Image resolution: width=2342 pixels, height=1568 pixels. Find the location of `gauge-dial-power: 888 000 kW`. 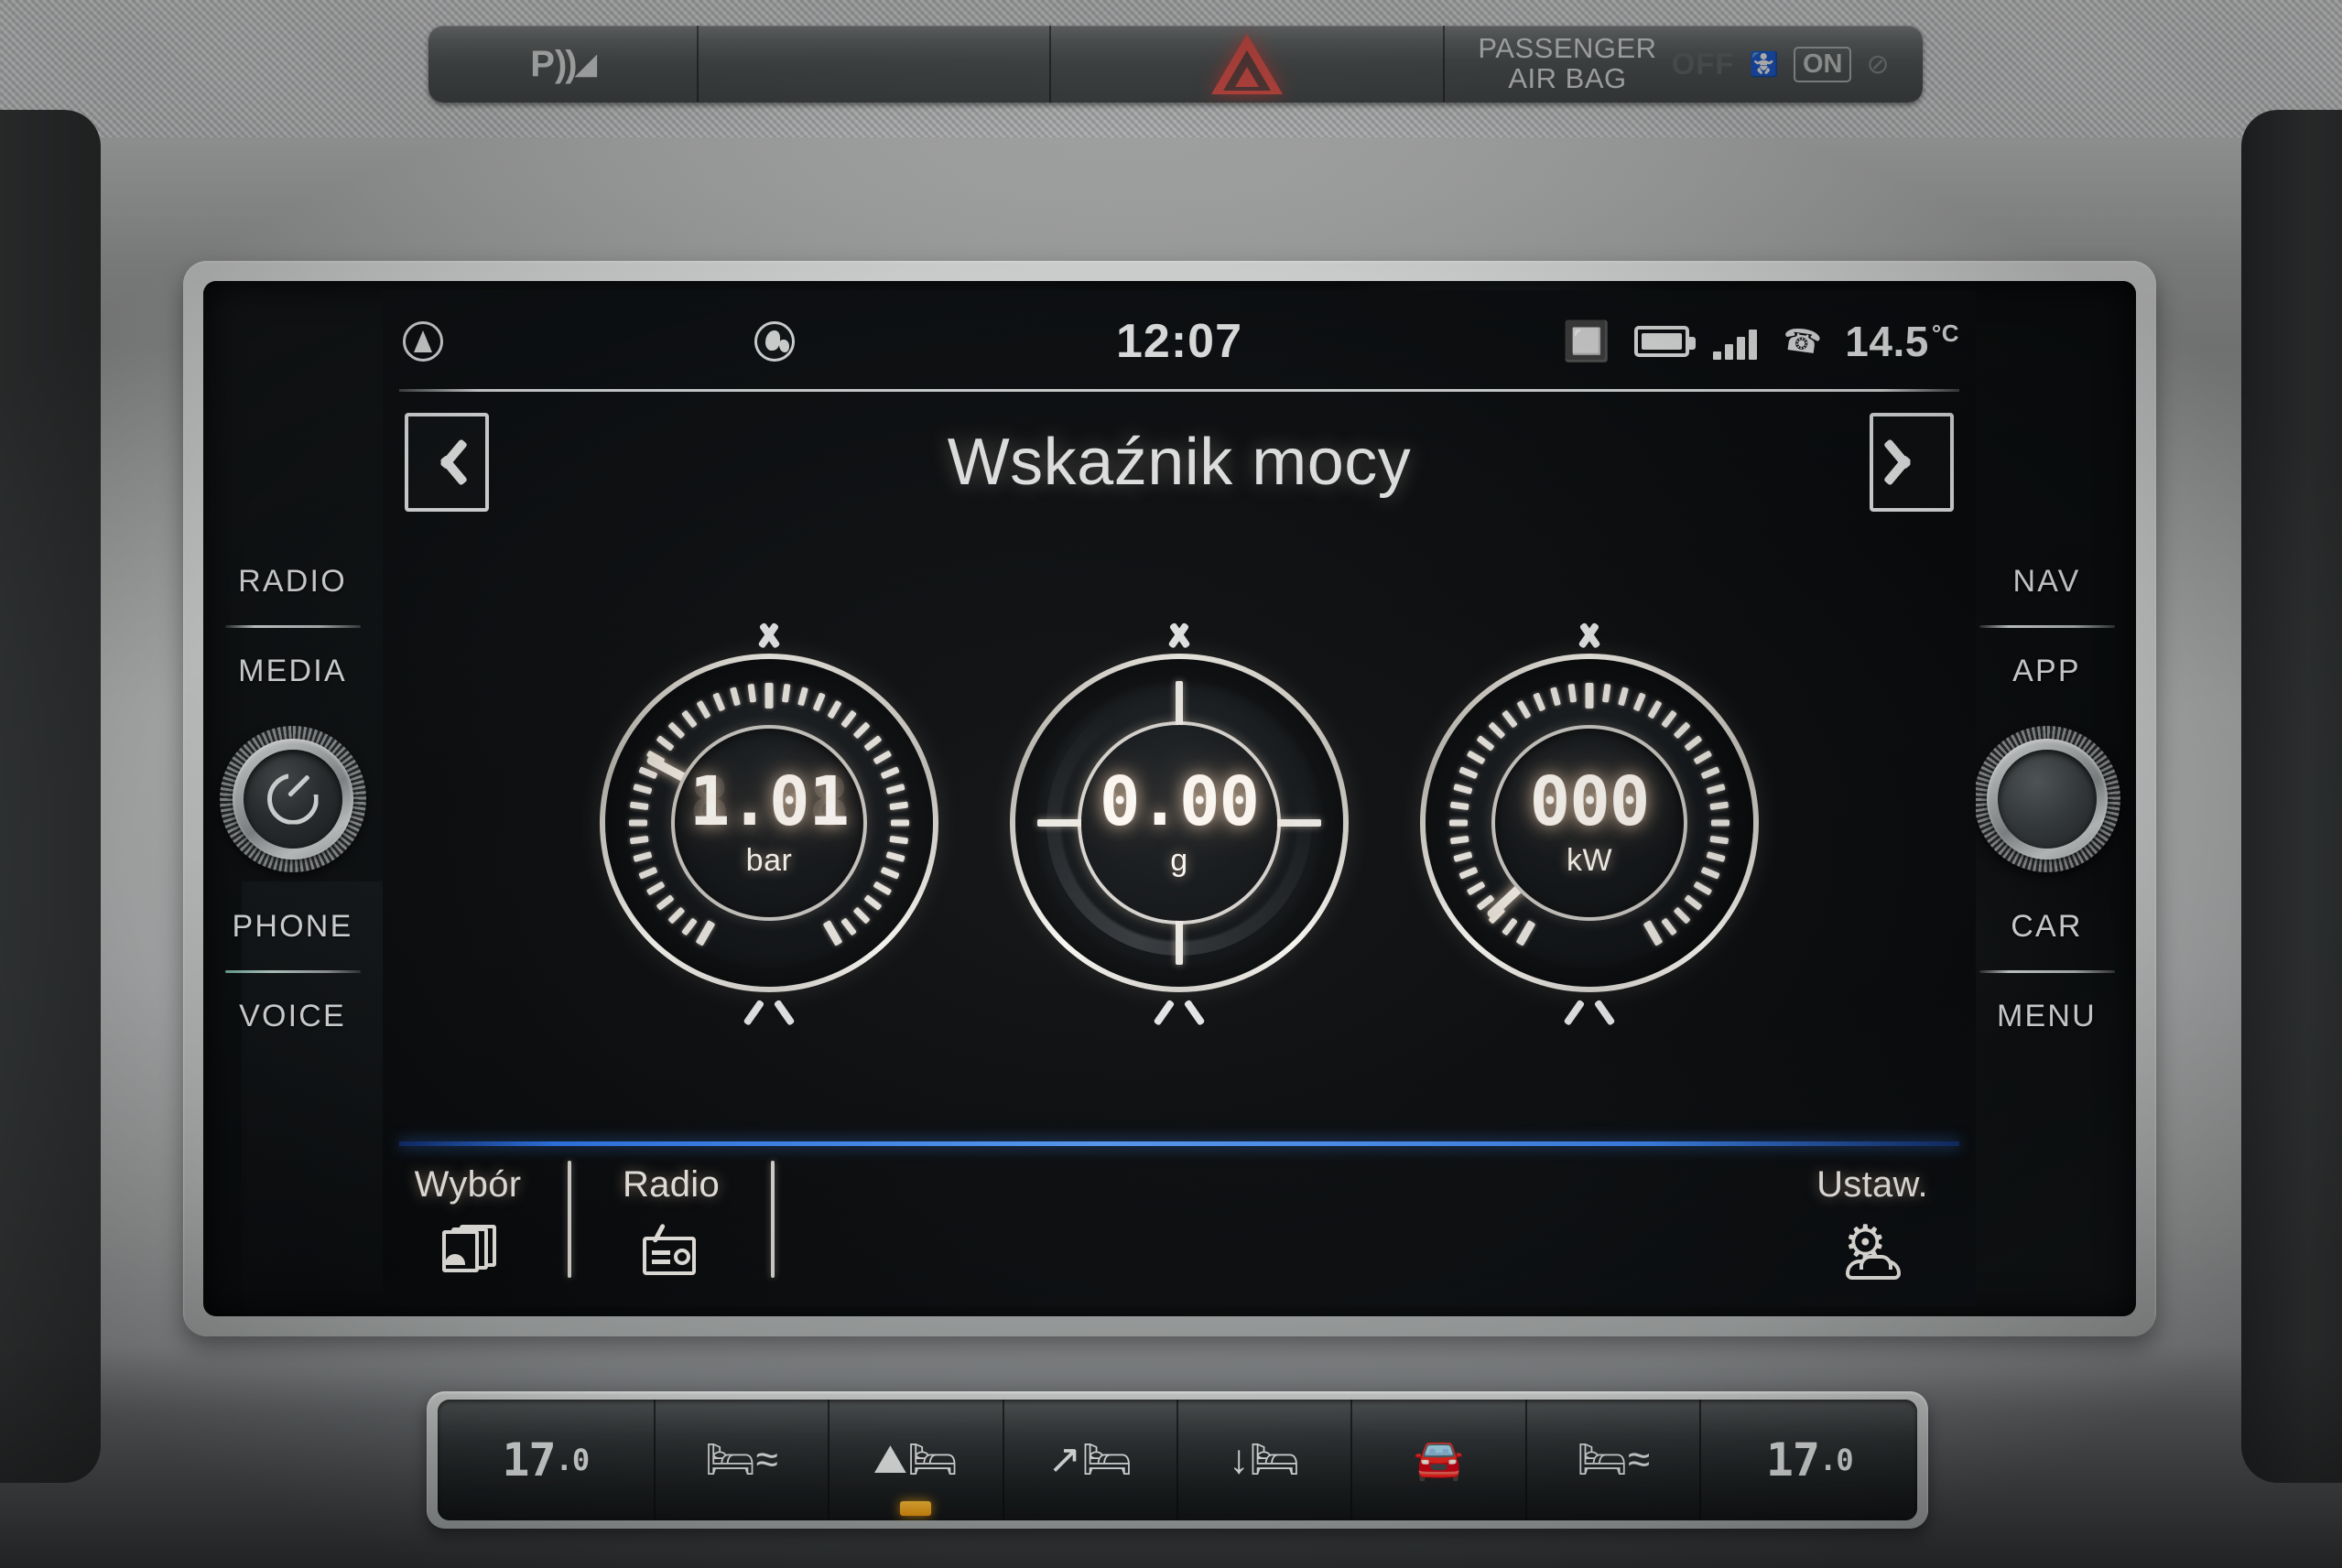

gauge-dial-power: 888 000 kW is located at coordinates (1590, 823).